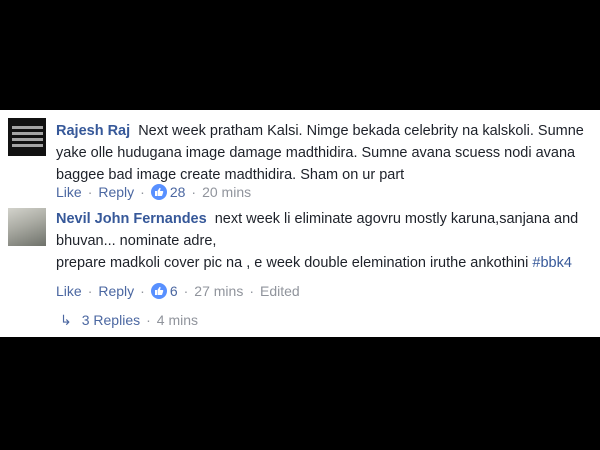  Describe the element at coordinates (218, 291) in the screenshot. I see `comment-timestamp: 27 mins` at that location.